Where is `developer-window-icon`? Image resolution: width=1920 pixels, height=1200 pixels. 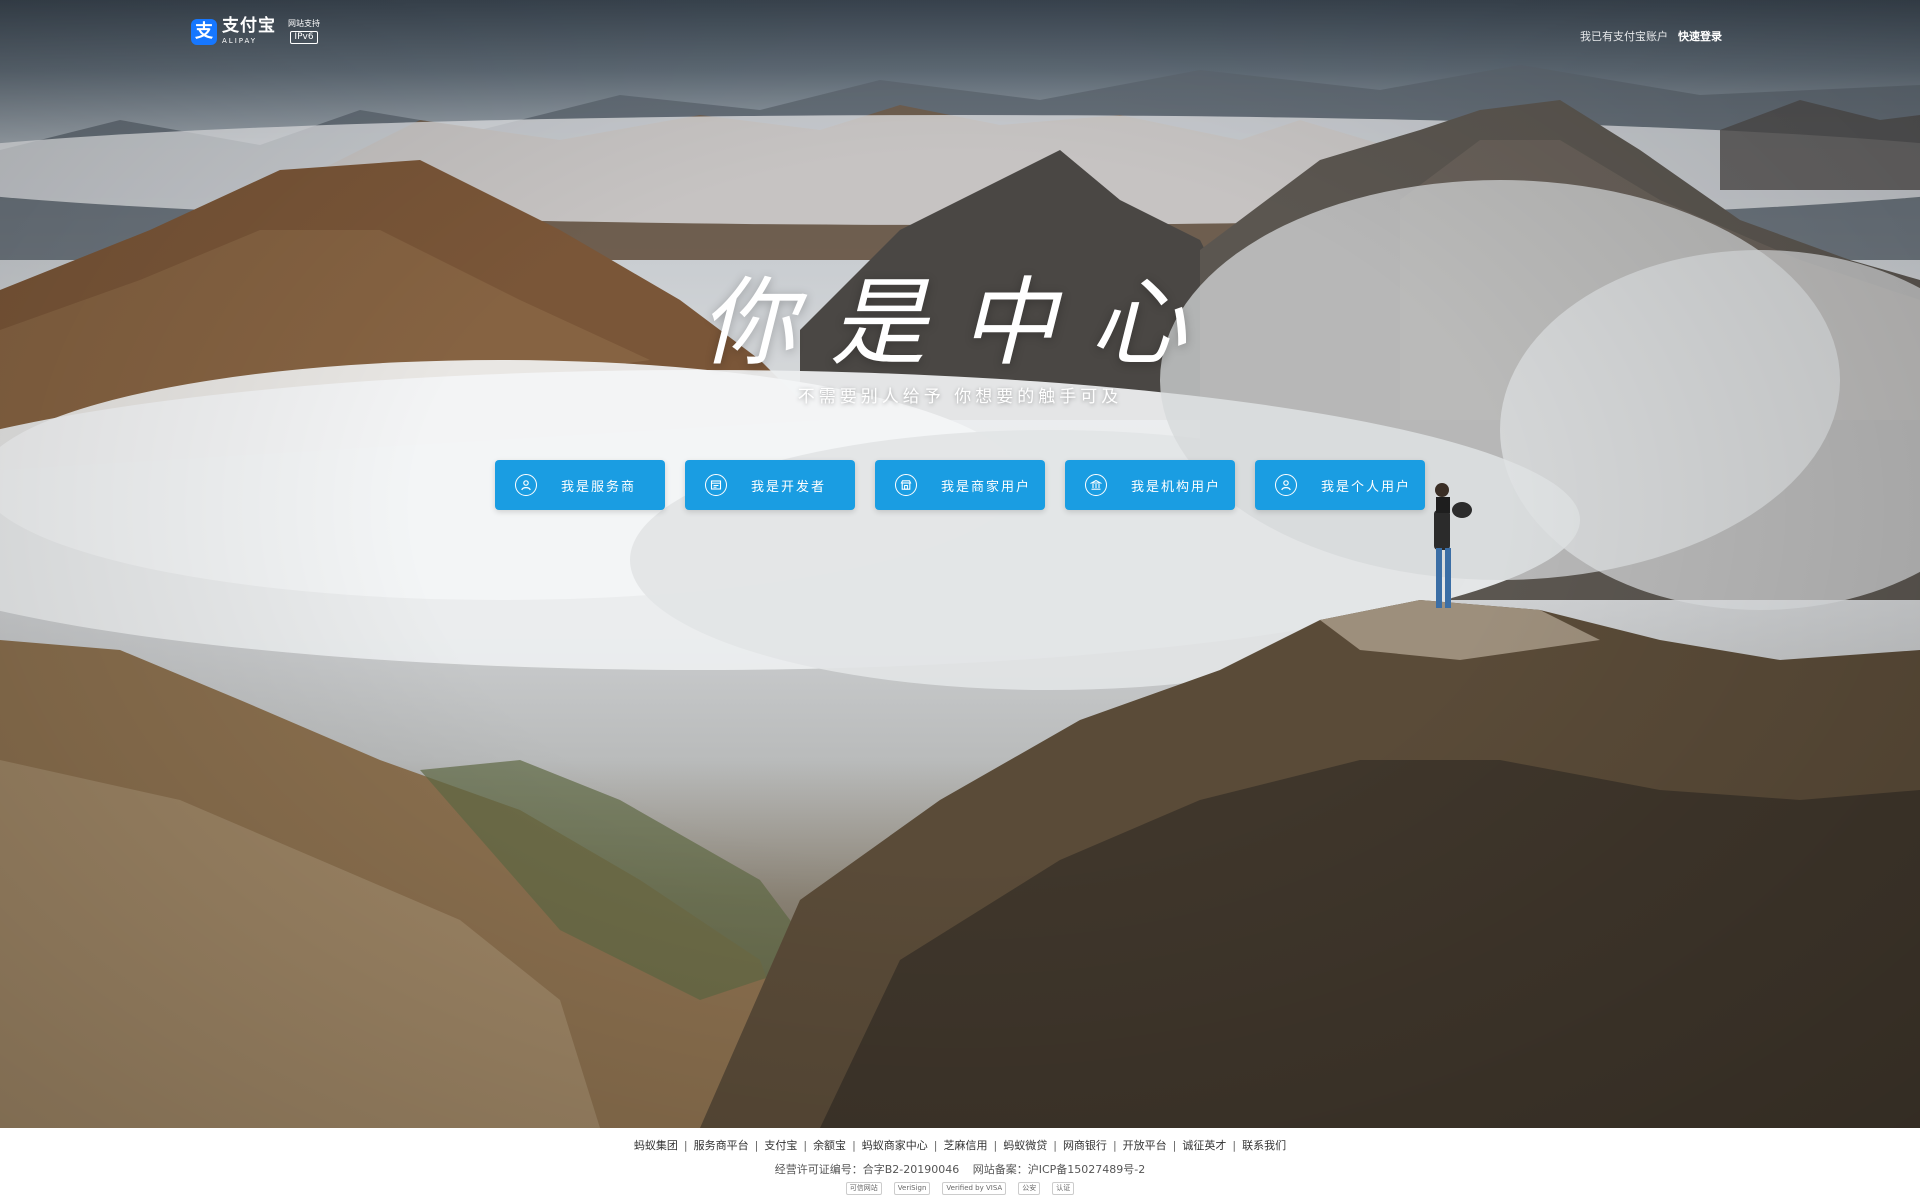 developer-window-icon is located at coordinates (716, 485).